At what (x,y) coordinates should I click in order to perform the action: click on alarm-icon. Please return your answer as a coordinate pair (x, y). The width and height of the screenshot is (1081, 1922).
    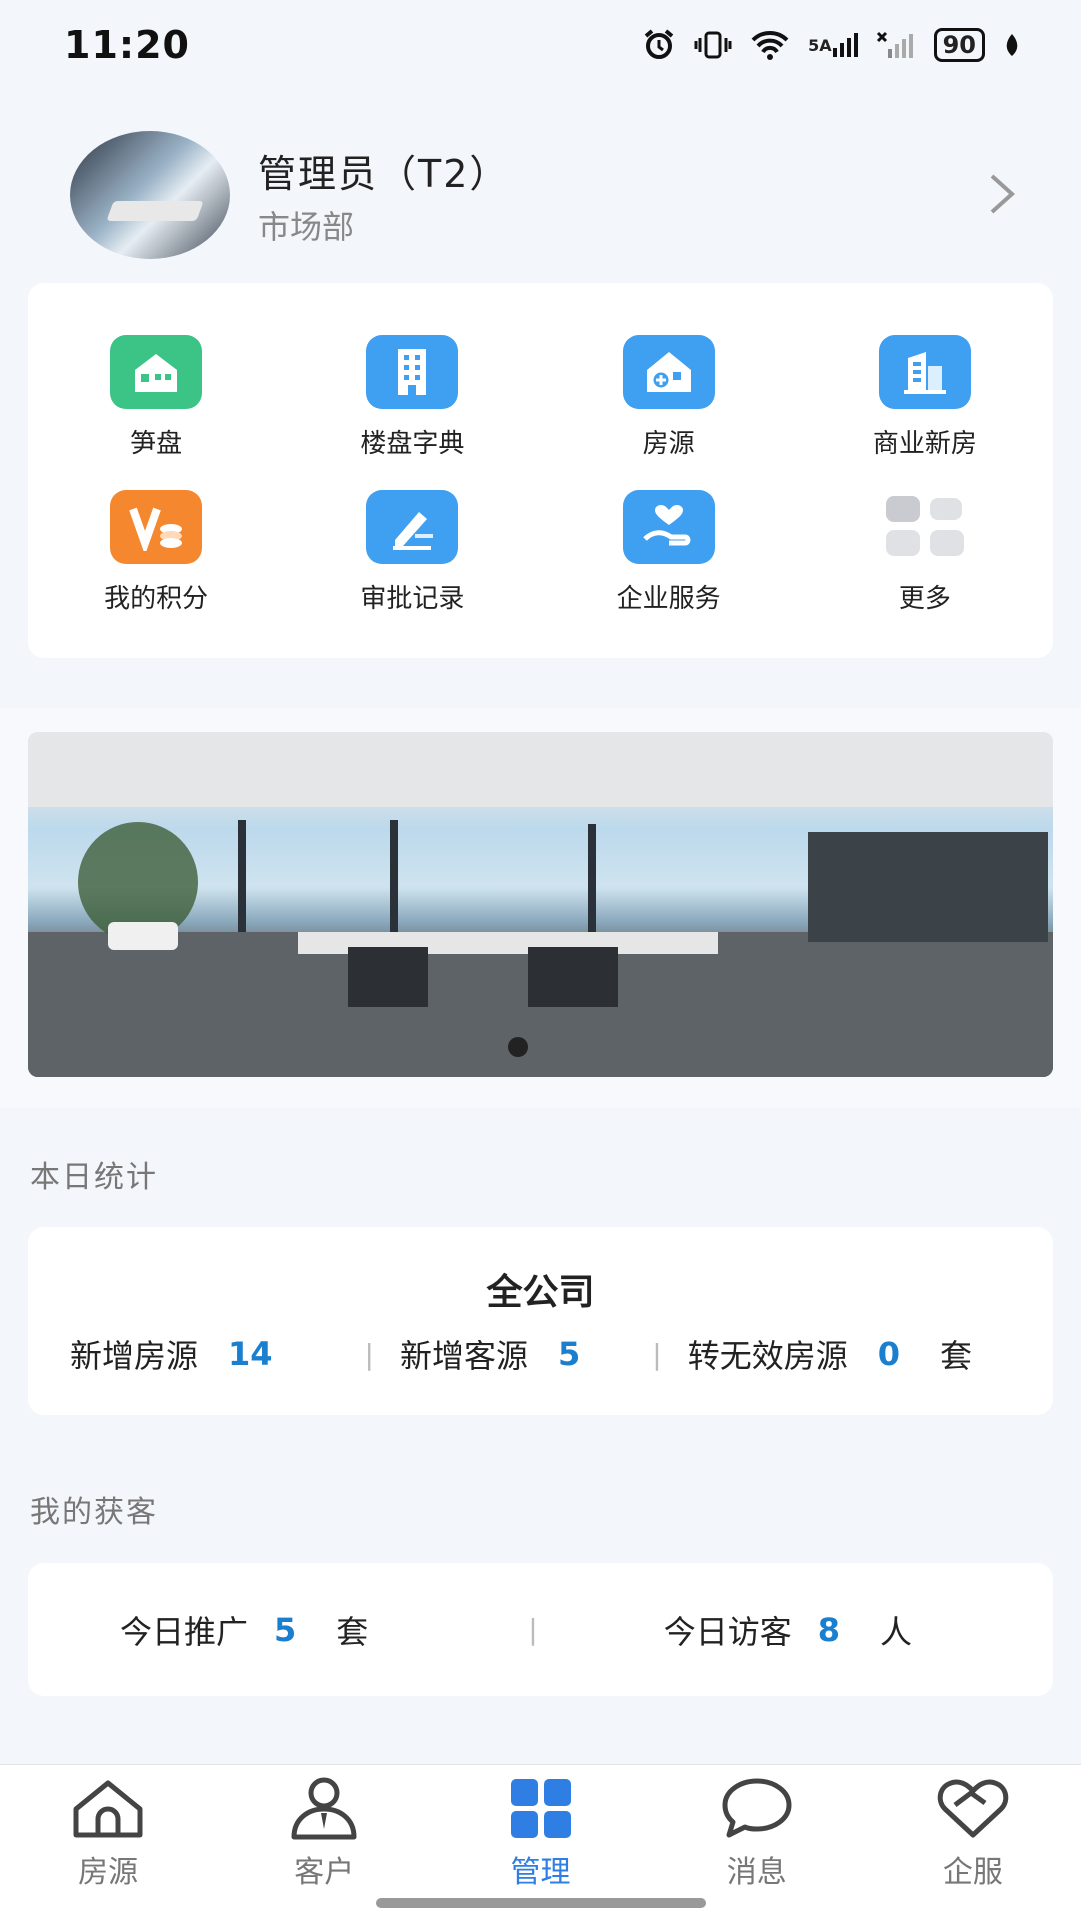
    Looking at the image, I should click on (659, 45).